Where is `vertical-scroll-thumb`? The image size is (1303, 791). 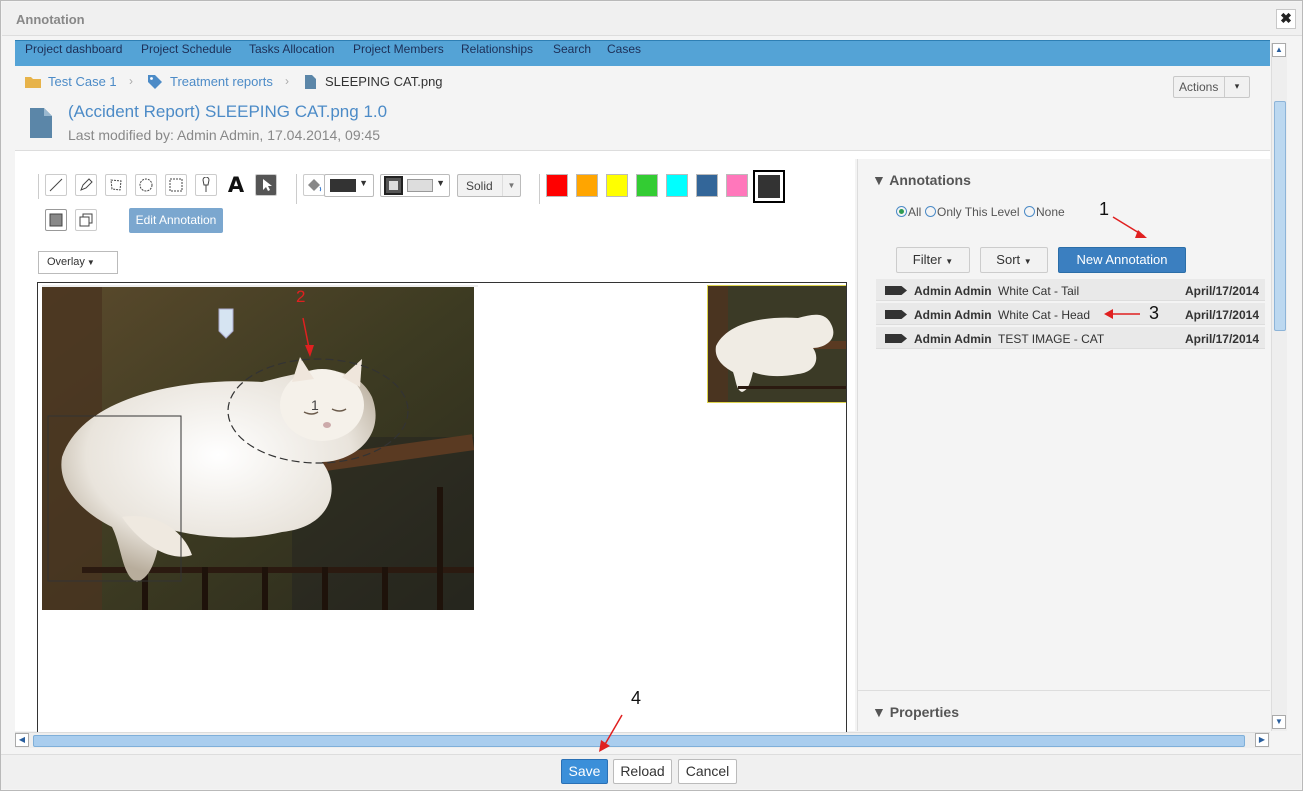 vertical-scroll-thumb is located at coordinates (1280, 216).